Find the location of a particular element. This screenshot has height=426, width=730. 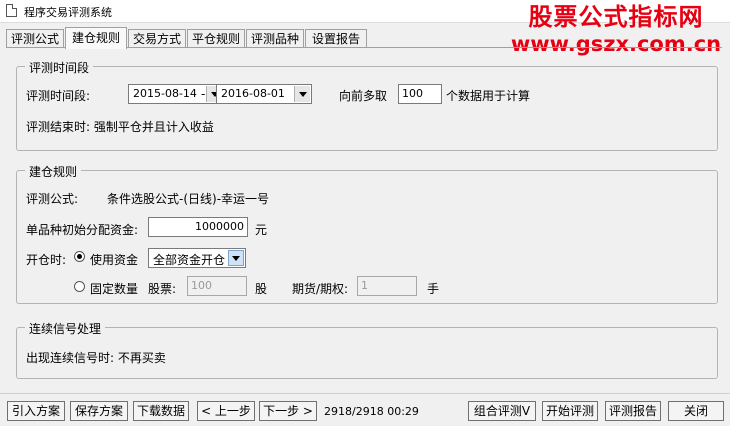

tab-trade-mode: 交易方式 is located at coordinates (157, 38).